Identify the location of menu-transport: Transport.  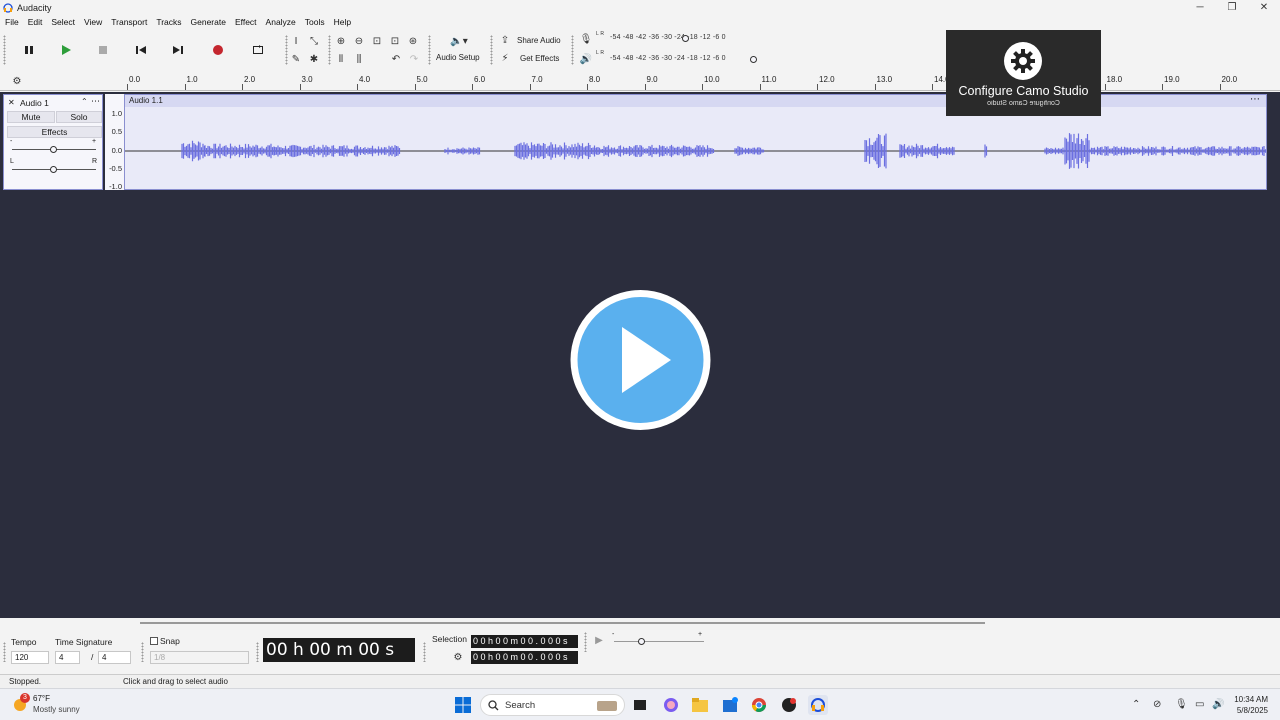
(129, 22).